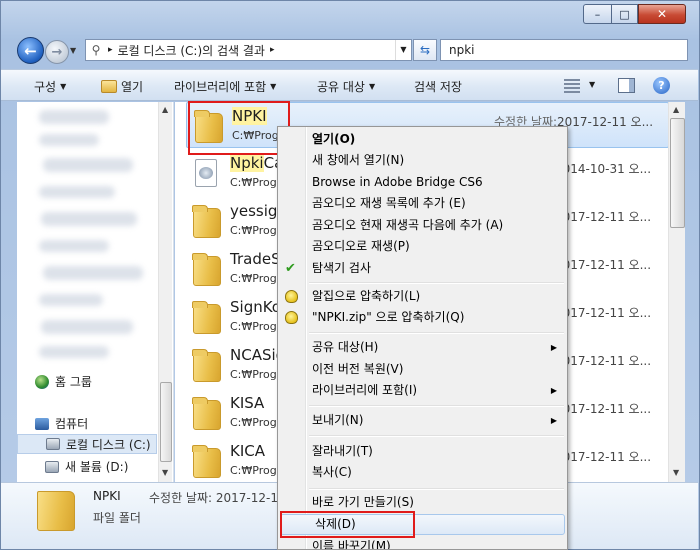  Describe the element at coordinates (109, 86) in the screenshot. I see `open-folder-icon` at that location.